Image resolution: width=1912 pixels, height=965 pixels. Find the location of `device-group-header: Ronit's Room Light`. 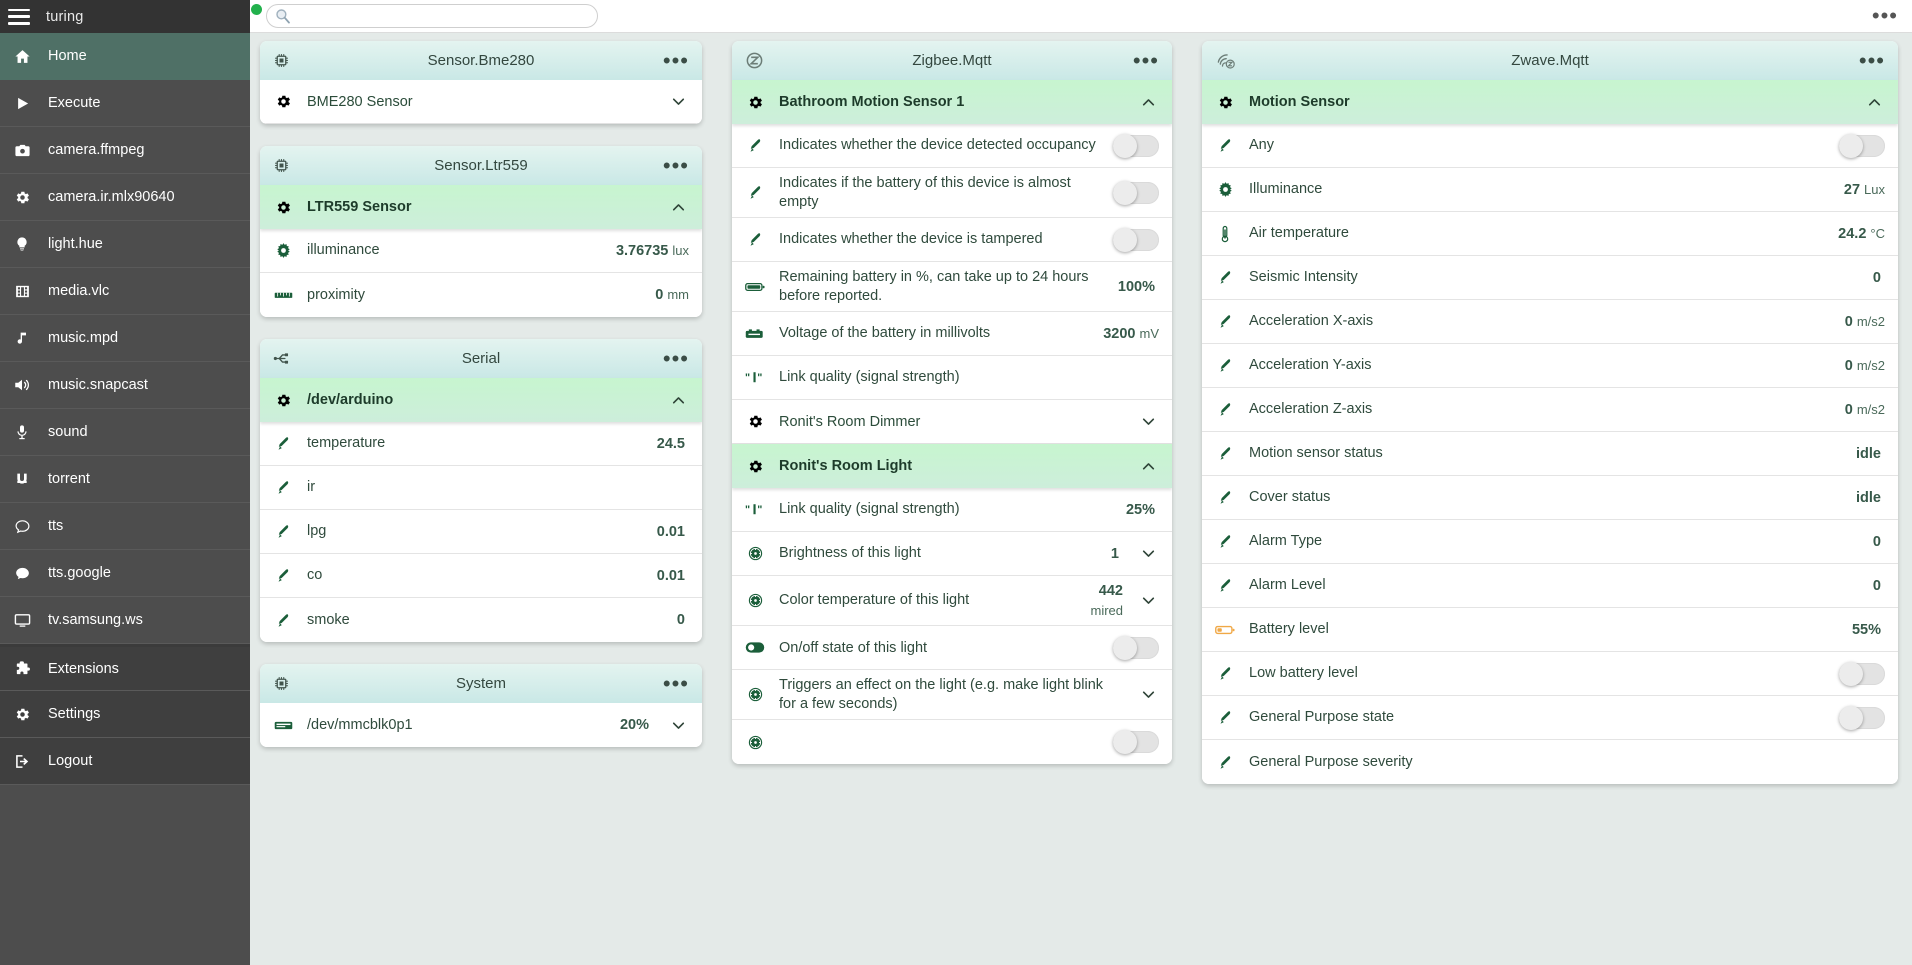

device-group-header: Ronit's Room Light is located at coordinates (952, 466).